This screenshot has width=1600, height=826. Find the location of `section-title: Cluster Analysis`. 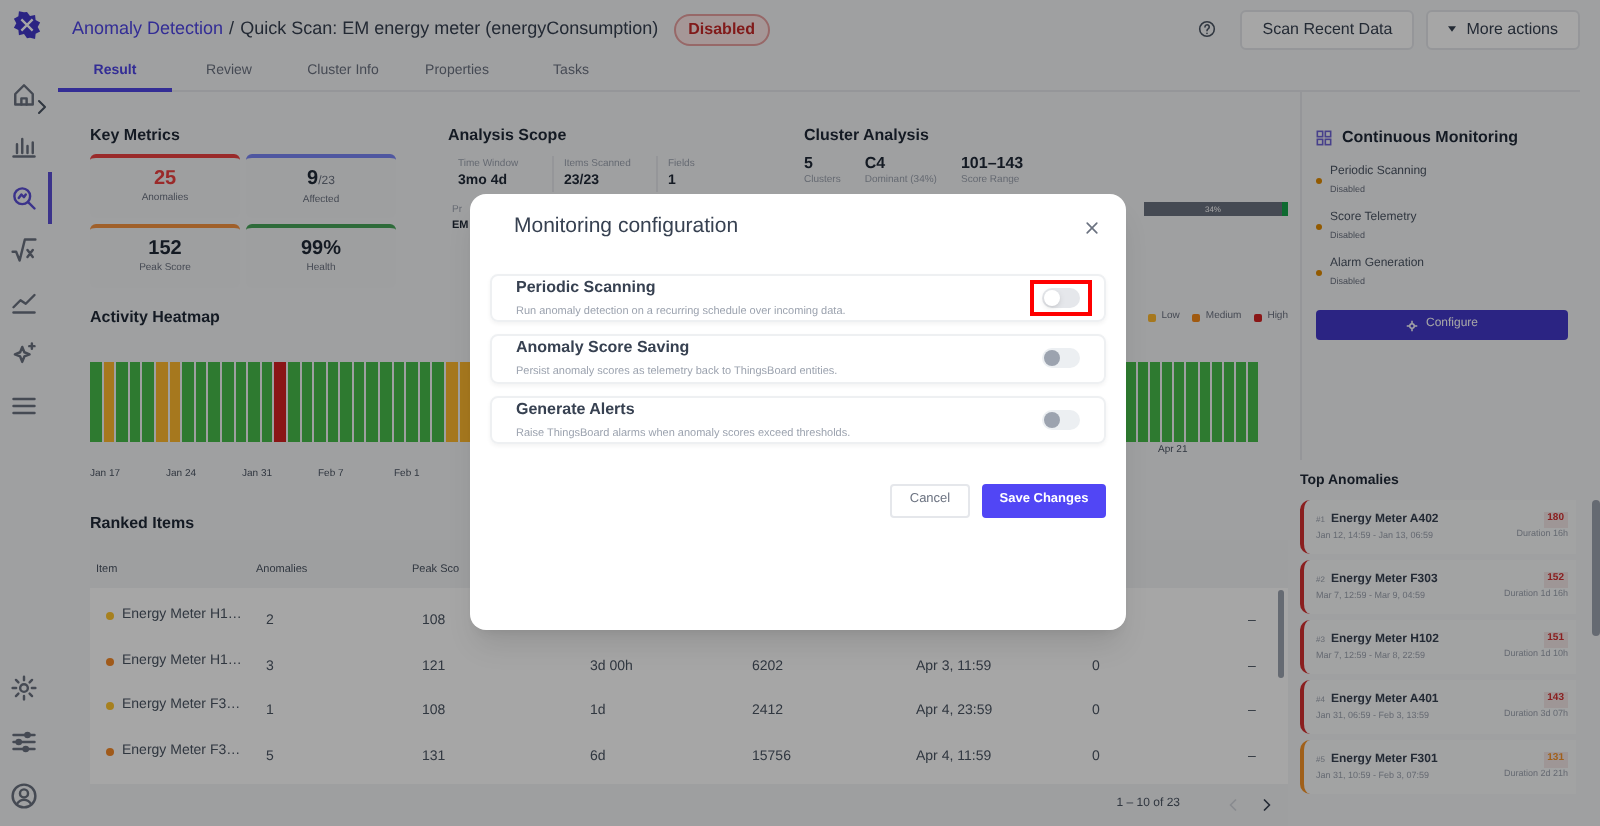

section-title: Cluster Analysis is located at coordinates (867, 136).